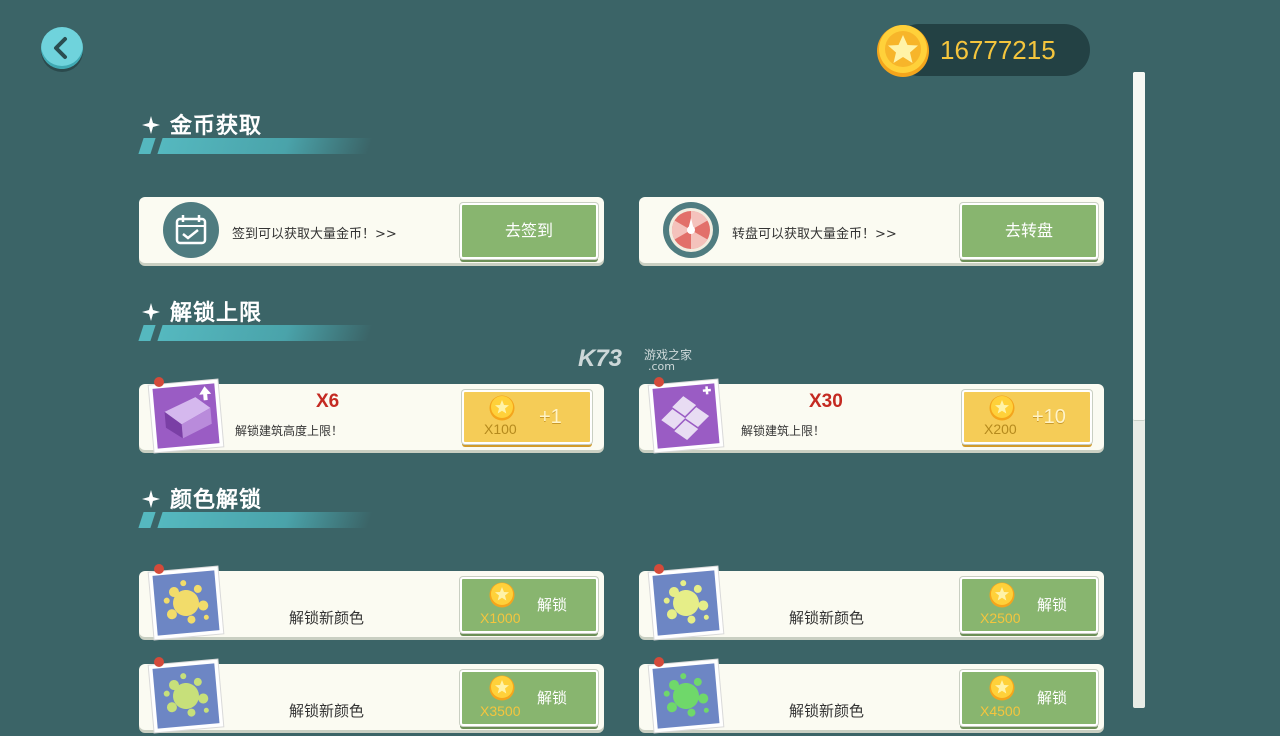 This screenshot has width=1280, height=736. What do you see at coordinates (314, 234) in the screenshot?
I see `earn-card-desc: 签到可以获取大量金币！>>` at bounding box center [314, 234].